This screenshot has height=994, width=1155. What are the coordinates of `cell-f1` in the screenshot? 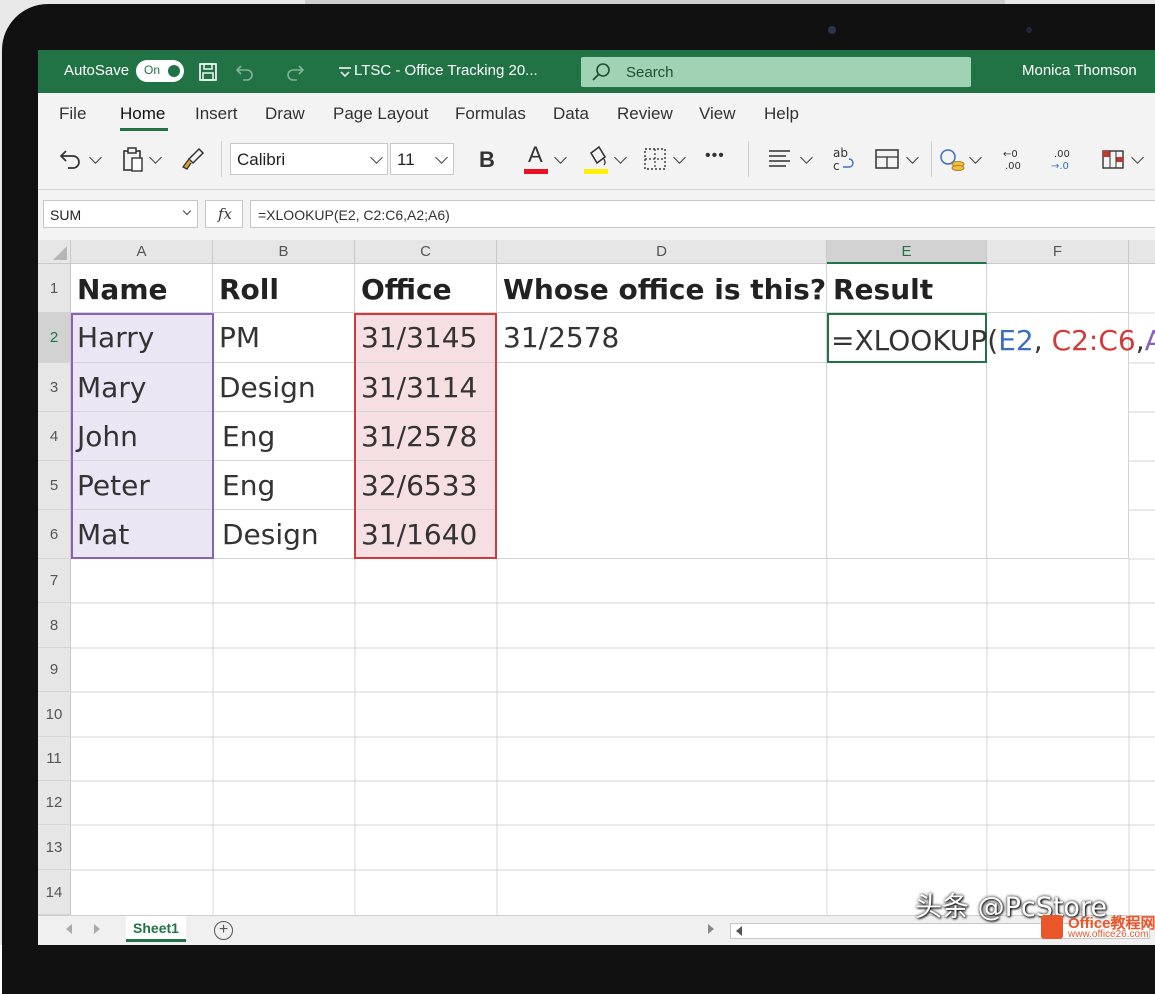 It's located at (1058, 288).